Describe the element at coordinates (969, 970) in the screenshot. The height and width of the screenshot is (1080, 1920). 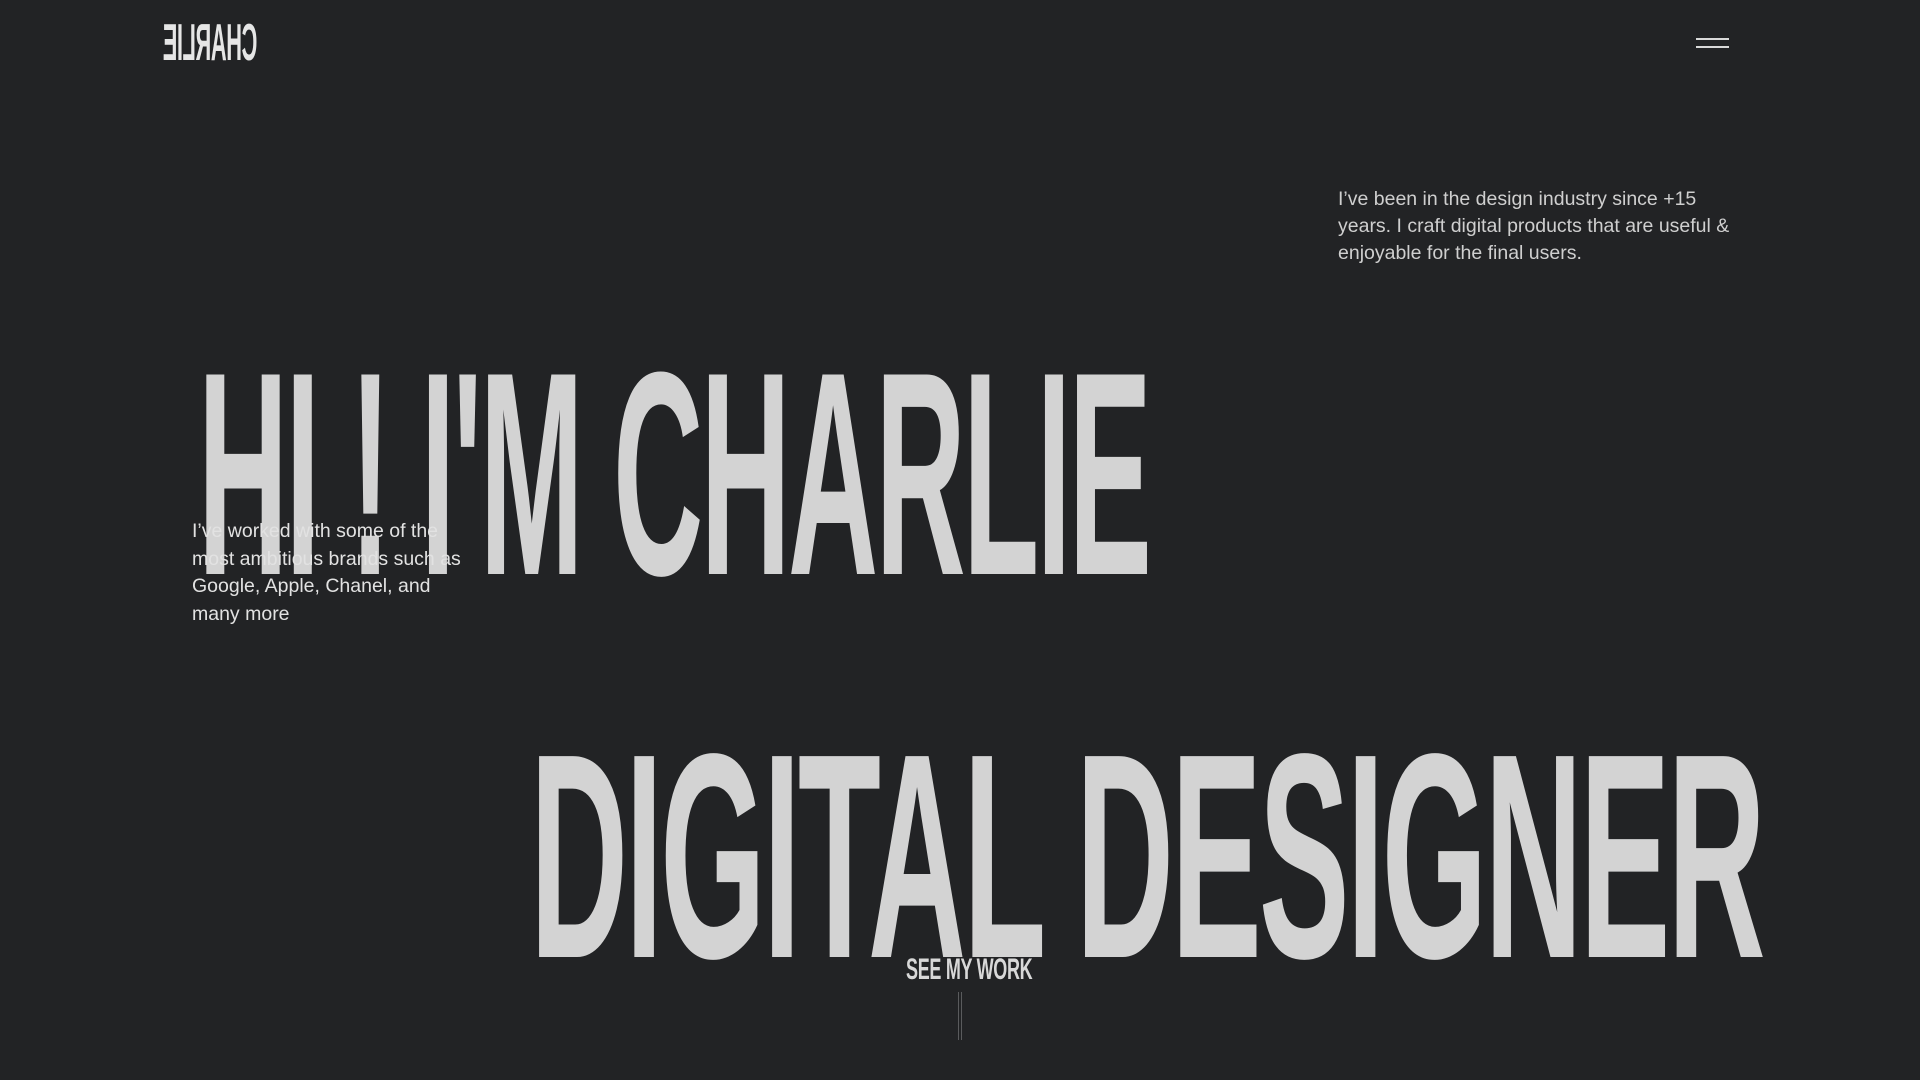
I see `see-my-work-link: SEE MY WORK` at that location.